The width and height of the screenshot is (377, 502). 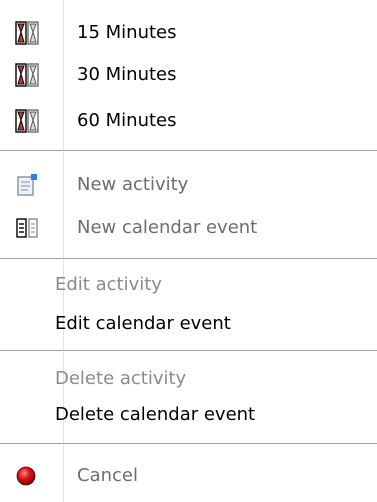 I want to click on menu-item-edit-activity: Edit activity, so click(x=188, y=285).